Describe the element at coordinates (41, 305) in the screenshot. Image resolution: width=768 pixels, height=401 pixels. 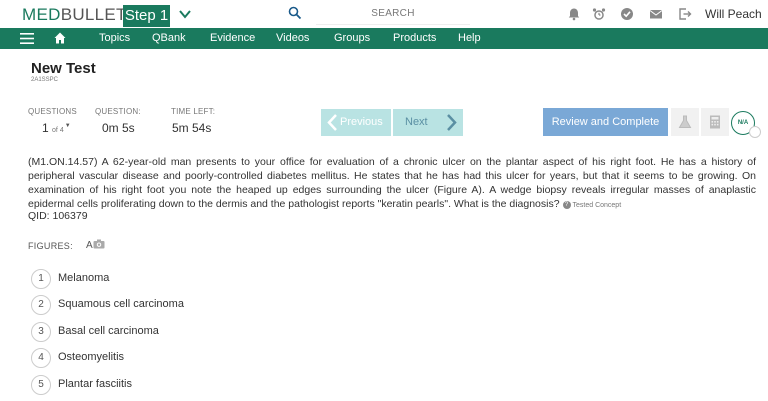
I see `answer-number: 2` at that location.